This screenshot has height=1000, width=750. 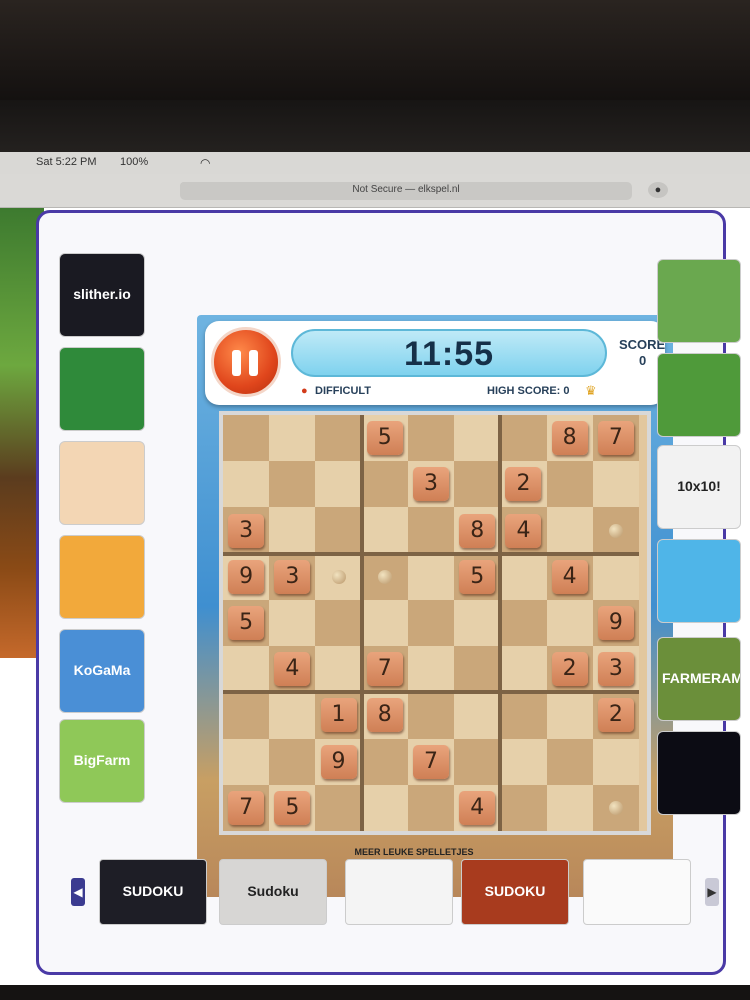 I want to click on right-game-farmerama-thumbnail: FARMERAMA, so click(x=699, y=679).